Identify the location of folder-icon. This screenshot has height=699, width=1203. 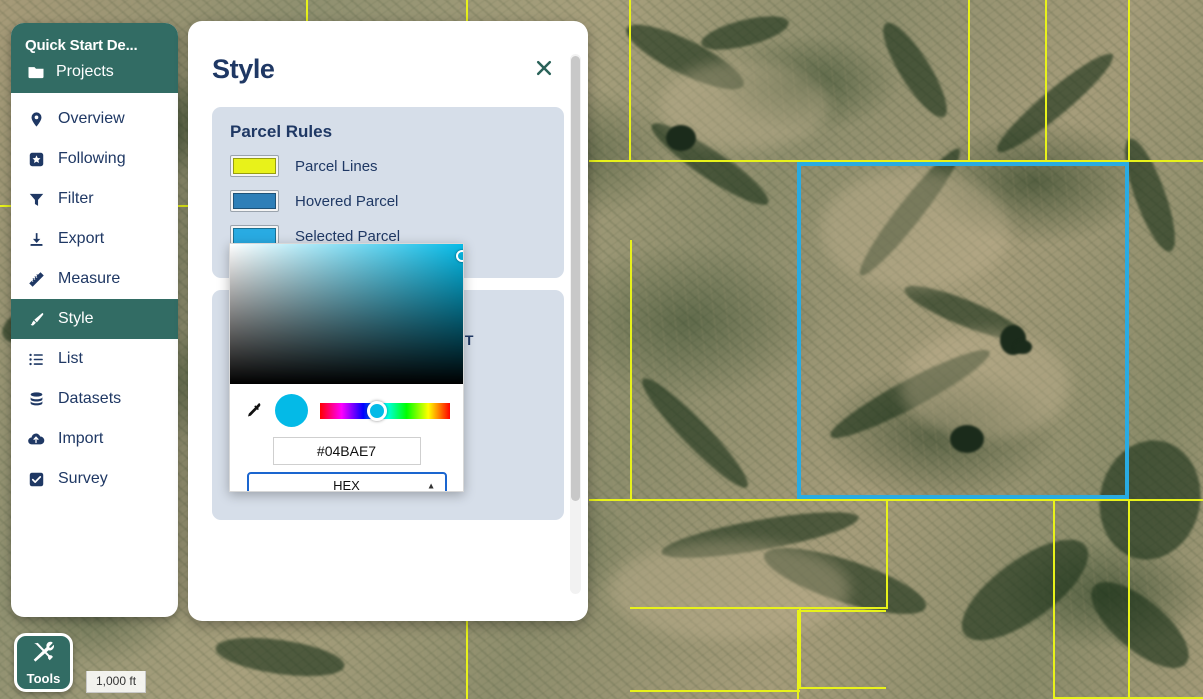
(36, 72).